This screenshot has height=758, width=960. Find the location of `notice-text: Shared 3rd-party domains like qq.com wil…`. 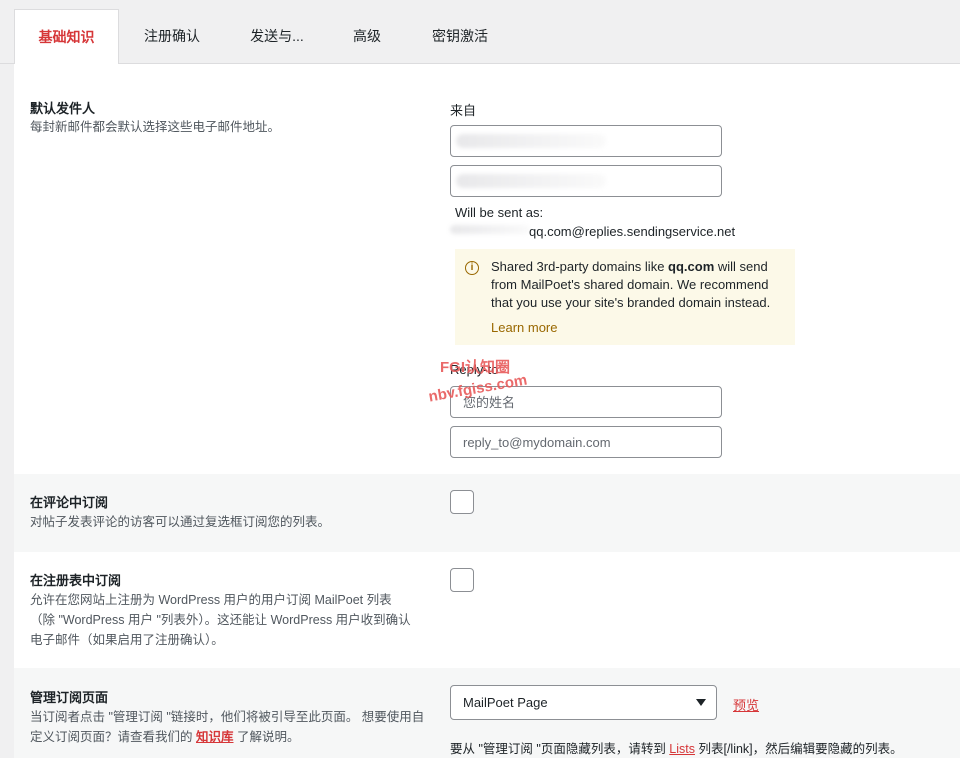

notice-text: Shared 3rd-party domains like qq.com wil… is located at coordinates (631, 284).